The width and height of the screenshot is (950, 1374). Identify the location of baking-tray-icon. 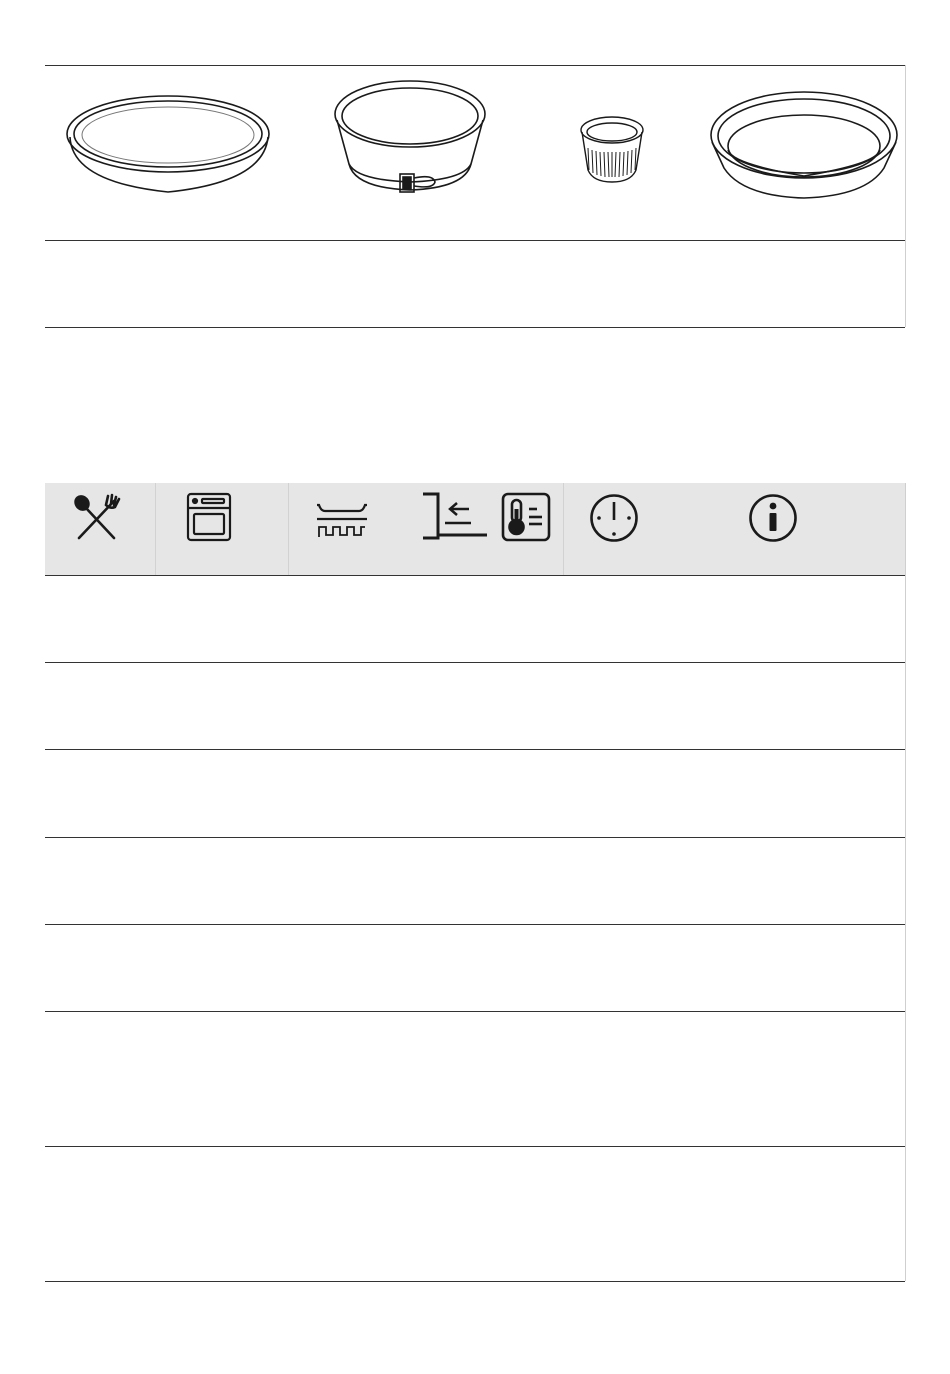
(342, 521).